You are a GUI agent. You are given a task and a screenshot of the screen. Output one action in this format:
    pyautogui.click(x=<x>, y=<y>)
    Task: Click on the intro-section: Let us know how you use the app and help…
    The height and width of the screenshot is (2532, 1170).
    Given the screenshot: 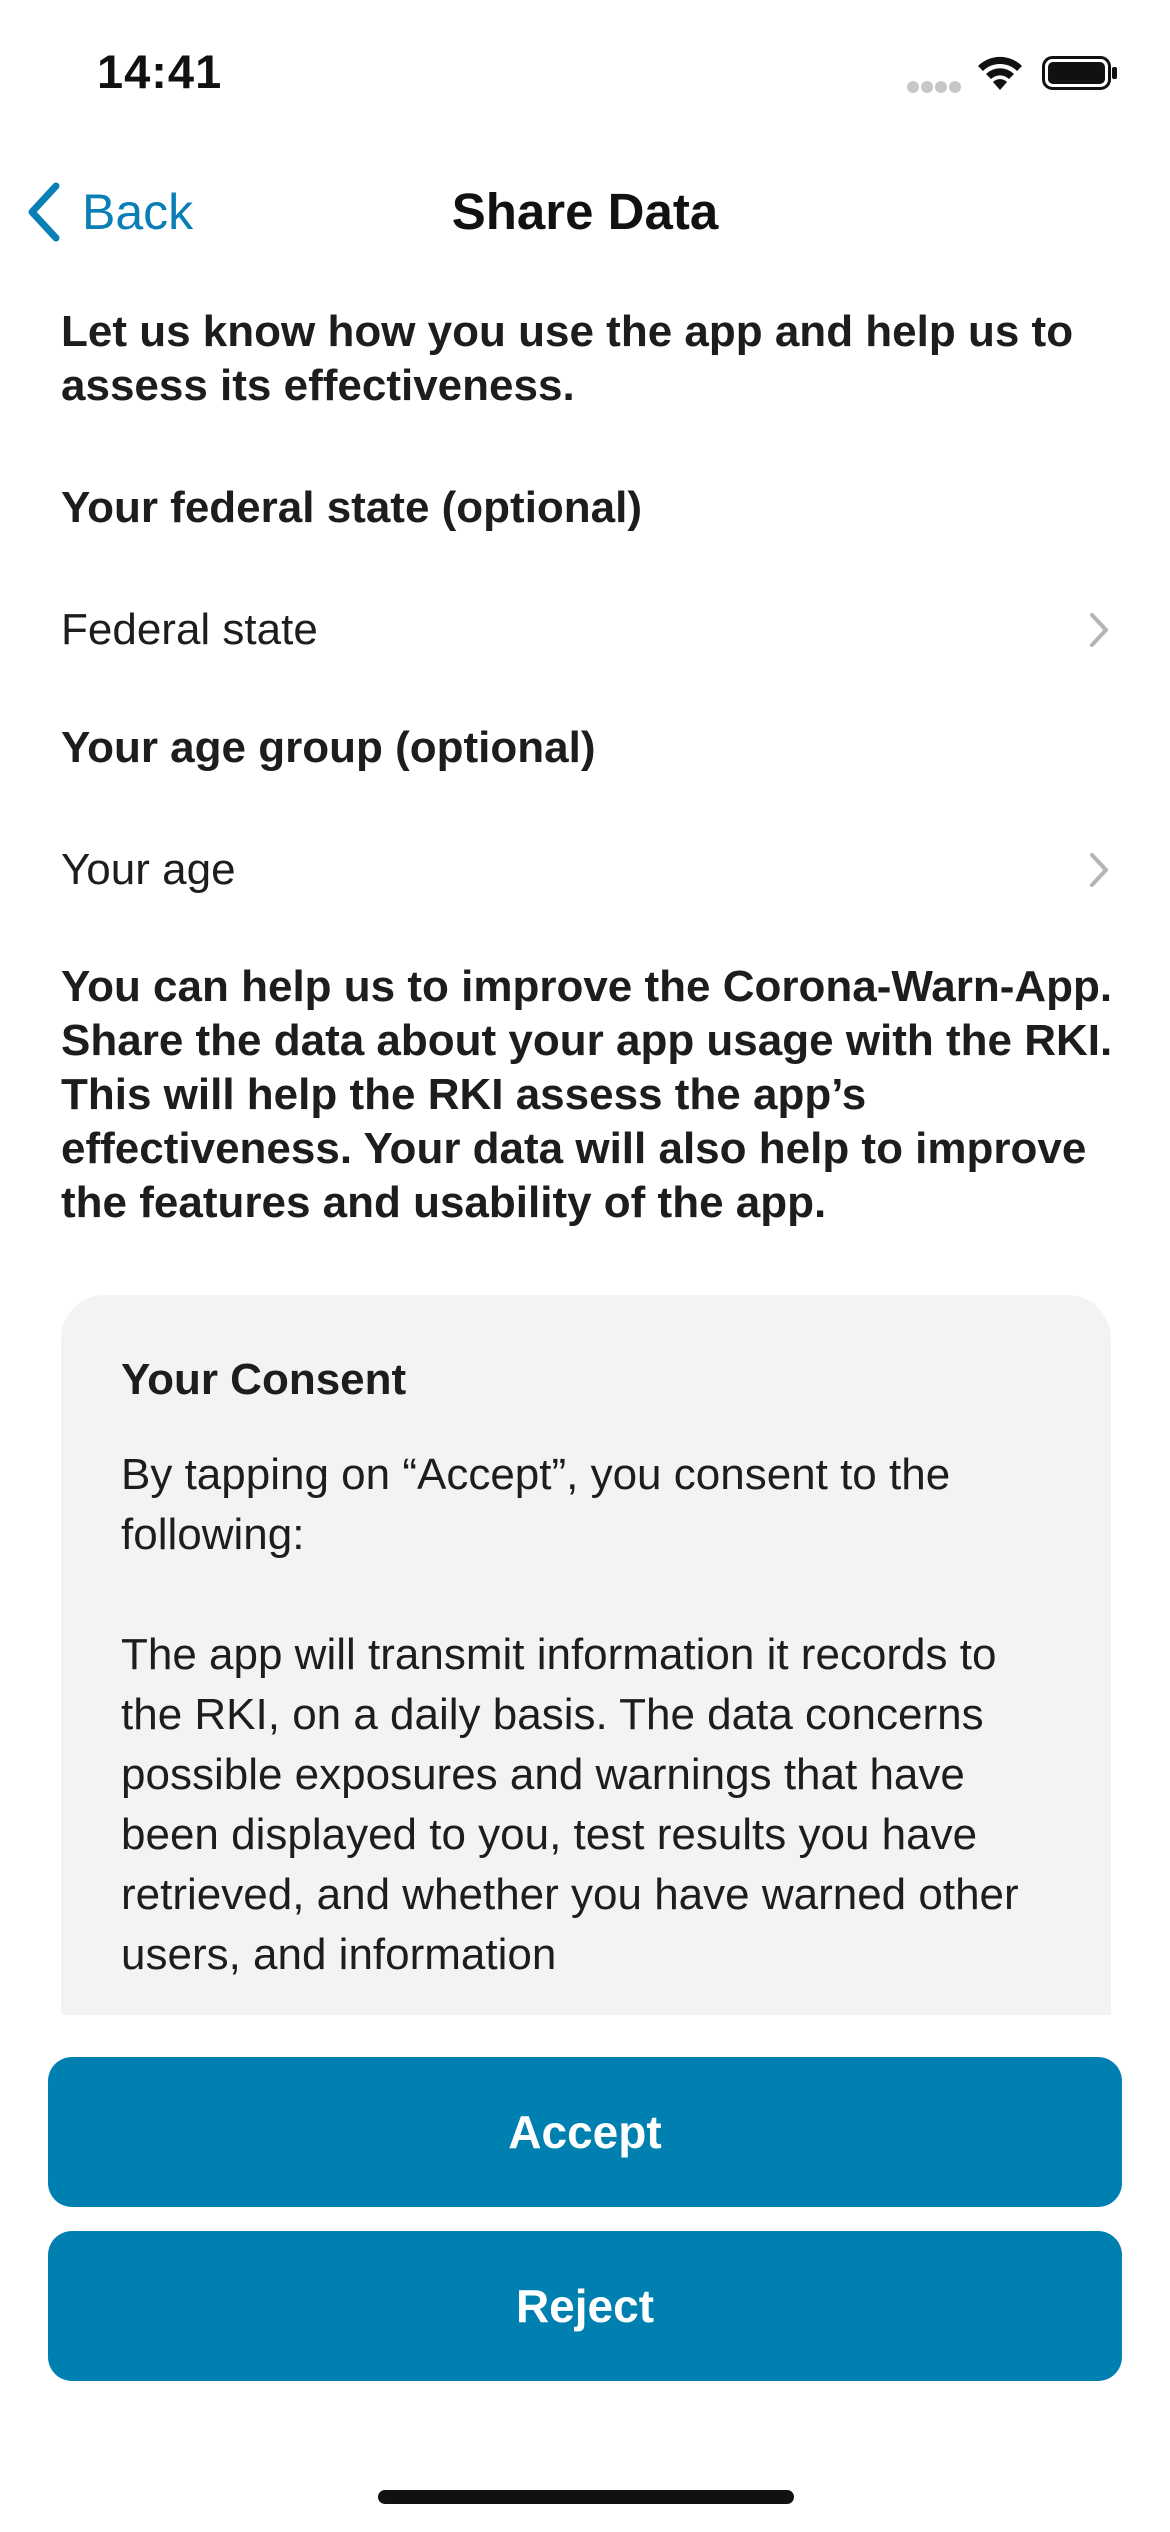 What is the action you would take?
    pyautogui.click(x=586, y=359)
    